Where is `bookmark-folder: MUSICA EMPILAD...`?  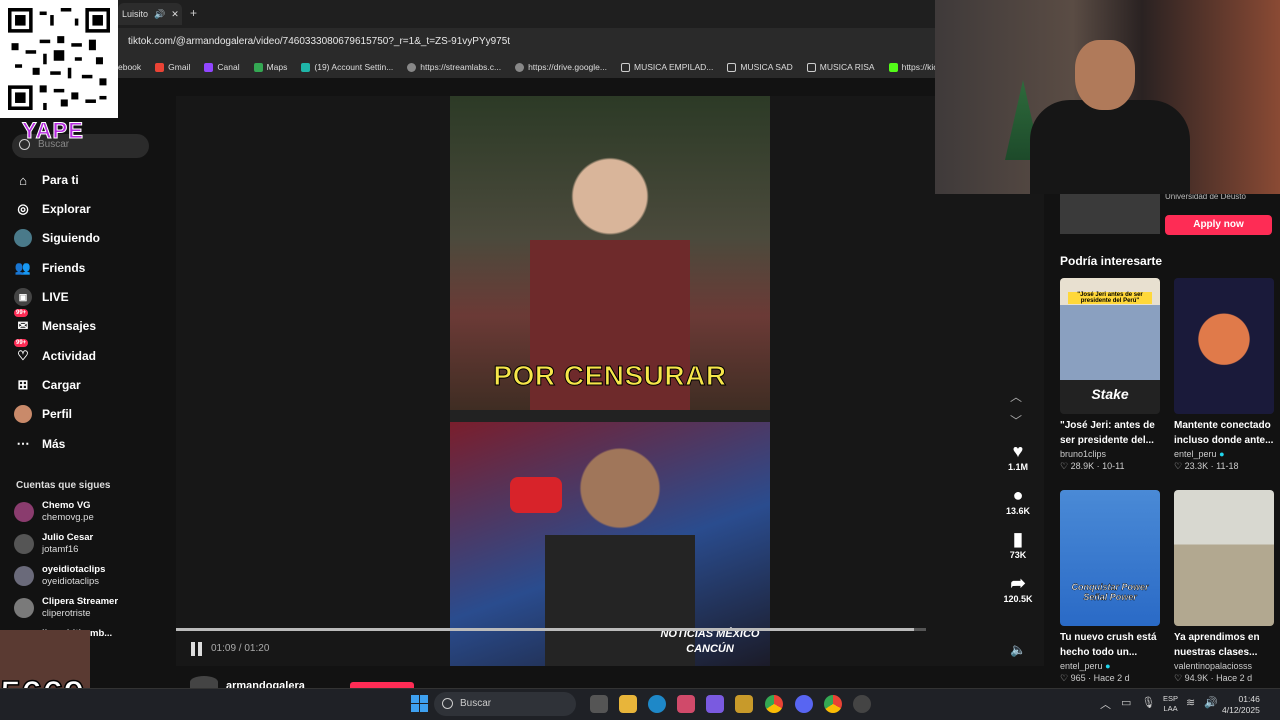
bookmark-folder: MUSICA EMPILAD... is located at coordinates (667, 67).